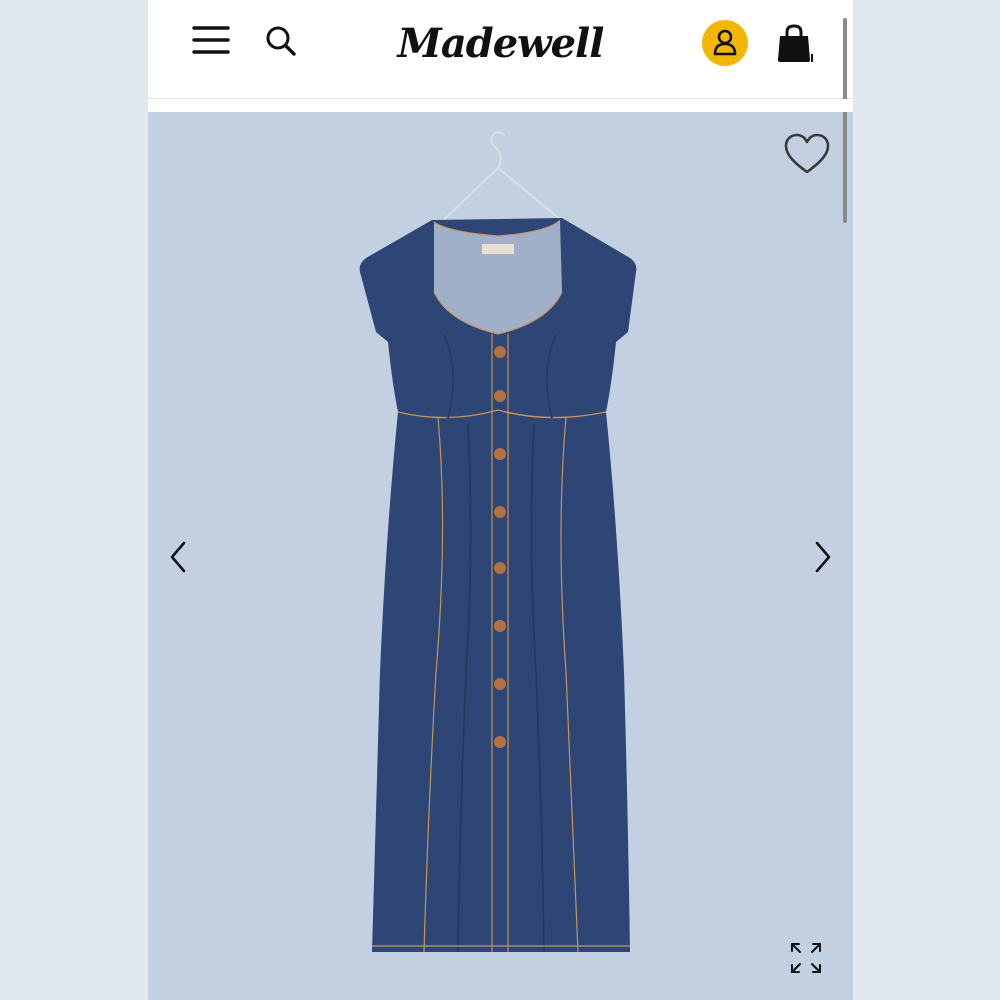  I want to click on account-button, so click(725, 43).